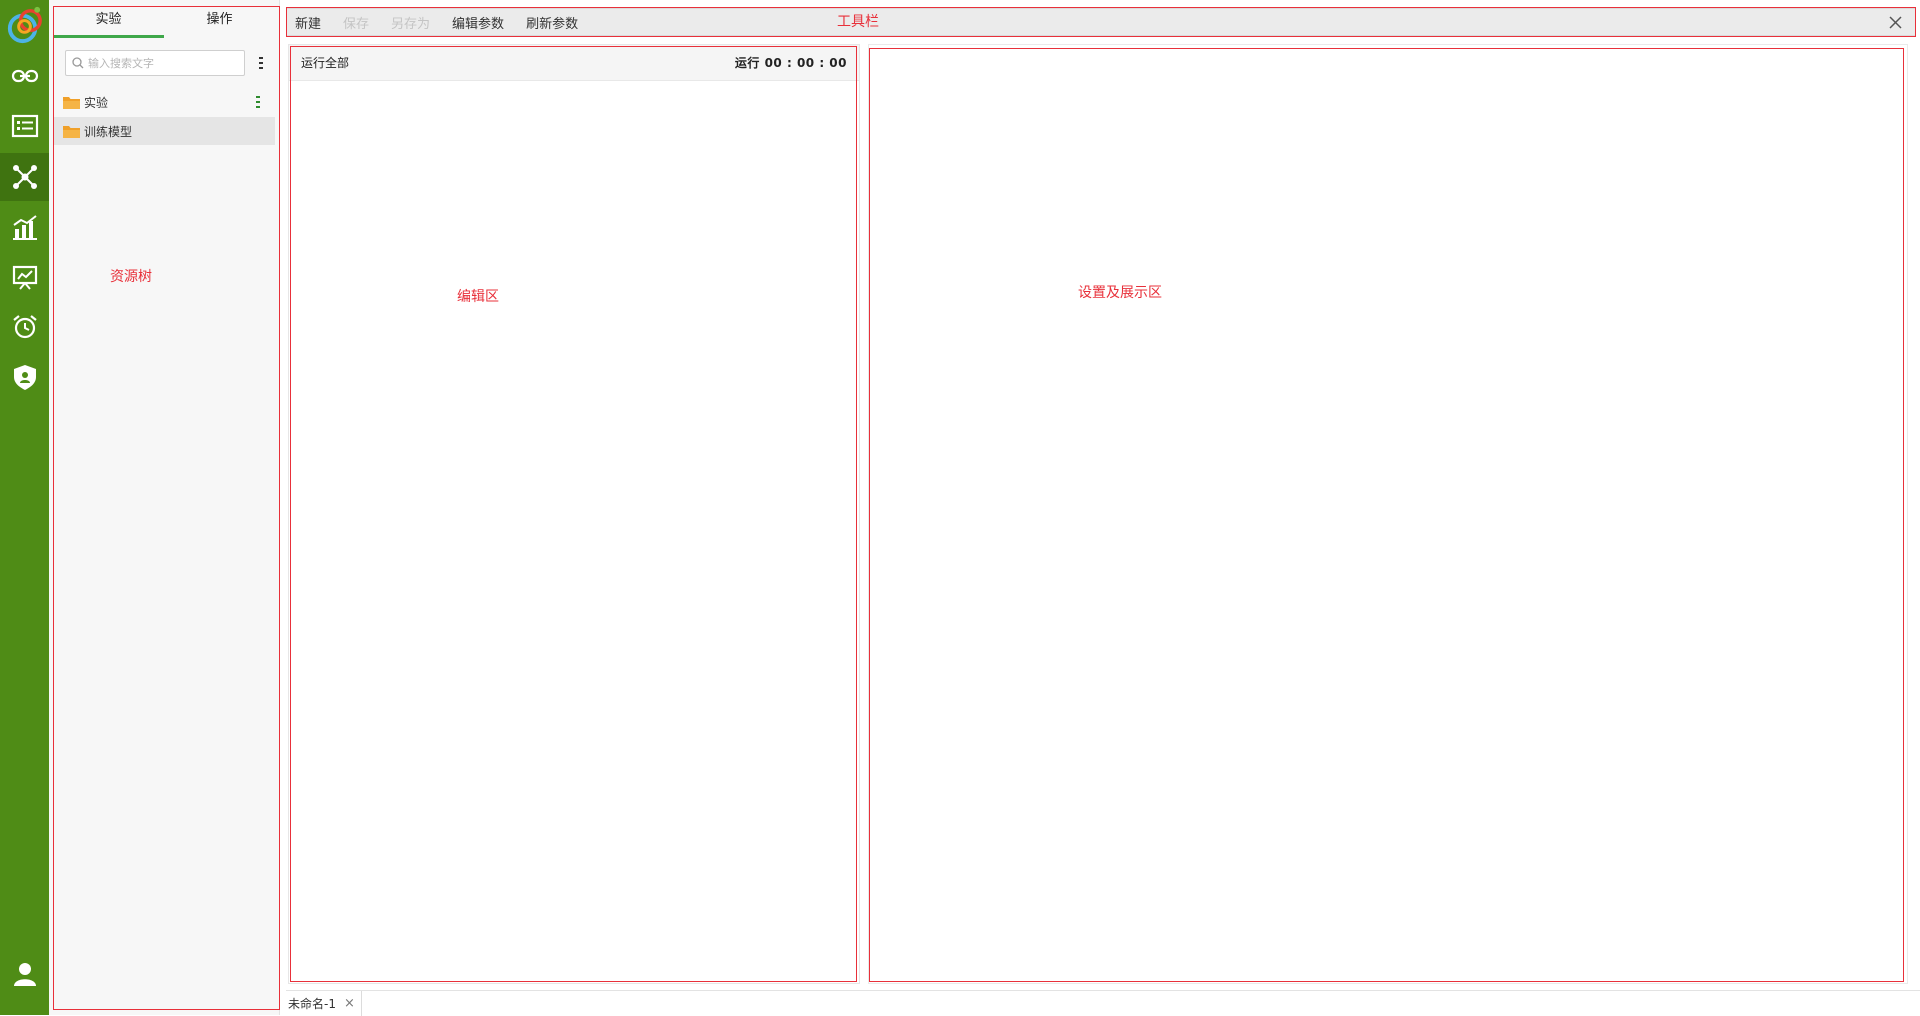 The image size is (1920, 1016). What do you see at coordinates (349, 1003) in the screenshot?
I see `close-tab-icon: ×` at bounding box center [349, 1003].